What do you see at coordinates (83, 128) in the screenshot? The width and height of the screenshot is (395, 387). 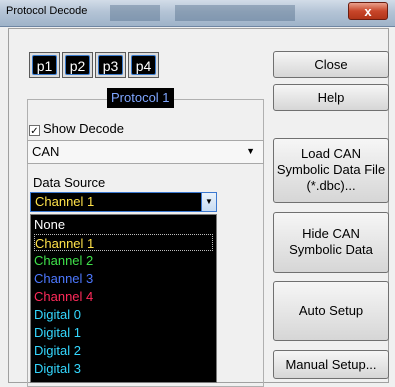 I see `show-decode-label: Show Decode` at bounding box center [83, 128].